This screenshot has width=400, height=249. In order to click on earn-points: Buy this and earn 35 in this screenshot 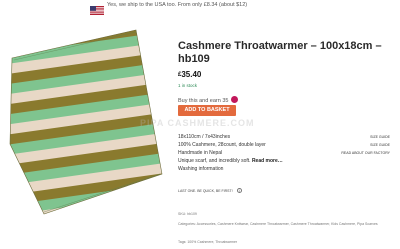, I will do `click(208, 100)`.